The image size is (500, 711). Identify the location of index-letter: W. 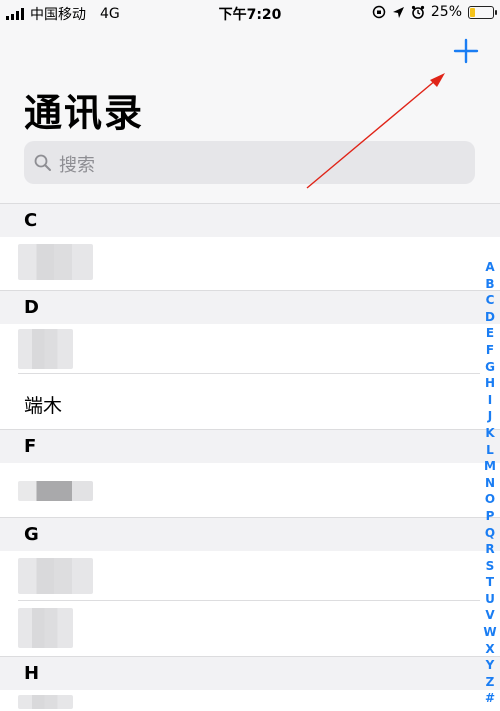
(489, 632).